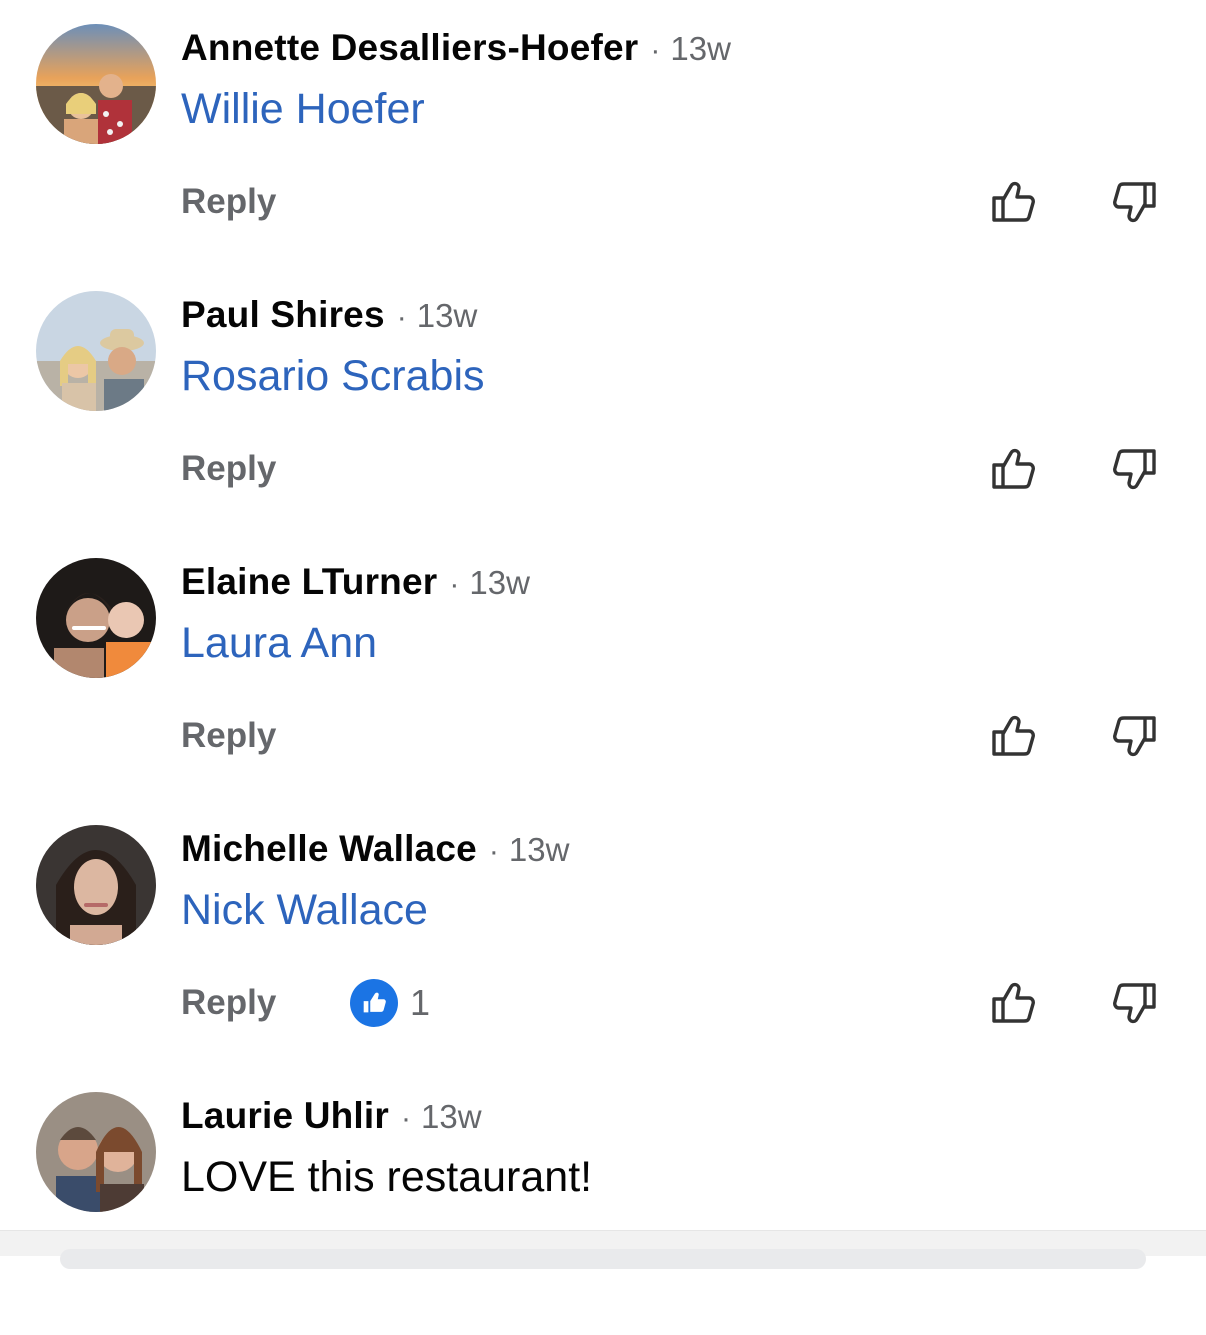 This screenshot has height=1335, width=1206. I want to click on comment-header: Michelle Wallace · 13w, so click(375, 853).